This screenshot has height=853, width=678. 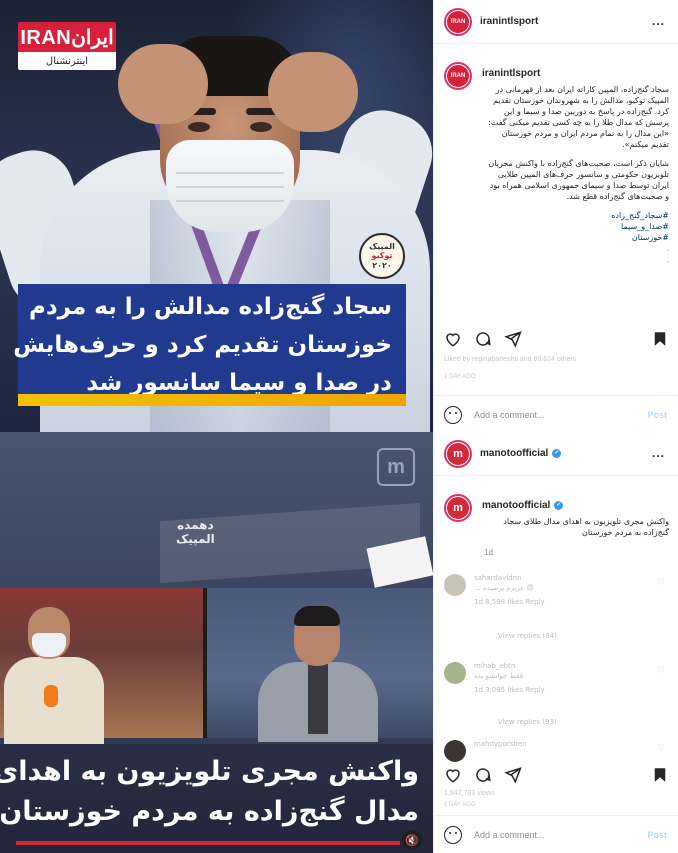 I want to click on caption-line: واکنش مجری تلویزیون به اهدای, so click(x=209, y=771).